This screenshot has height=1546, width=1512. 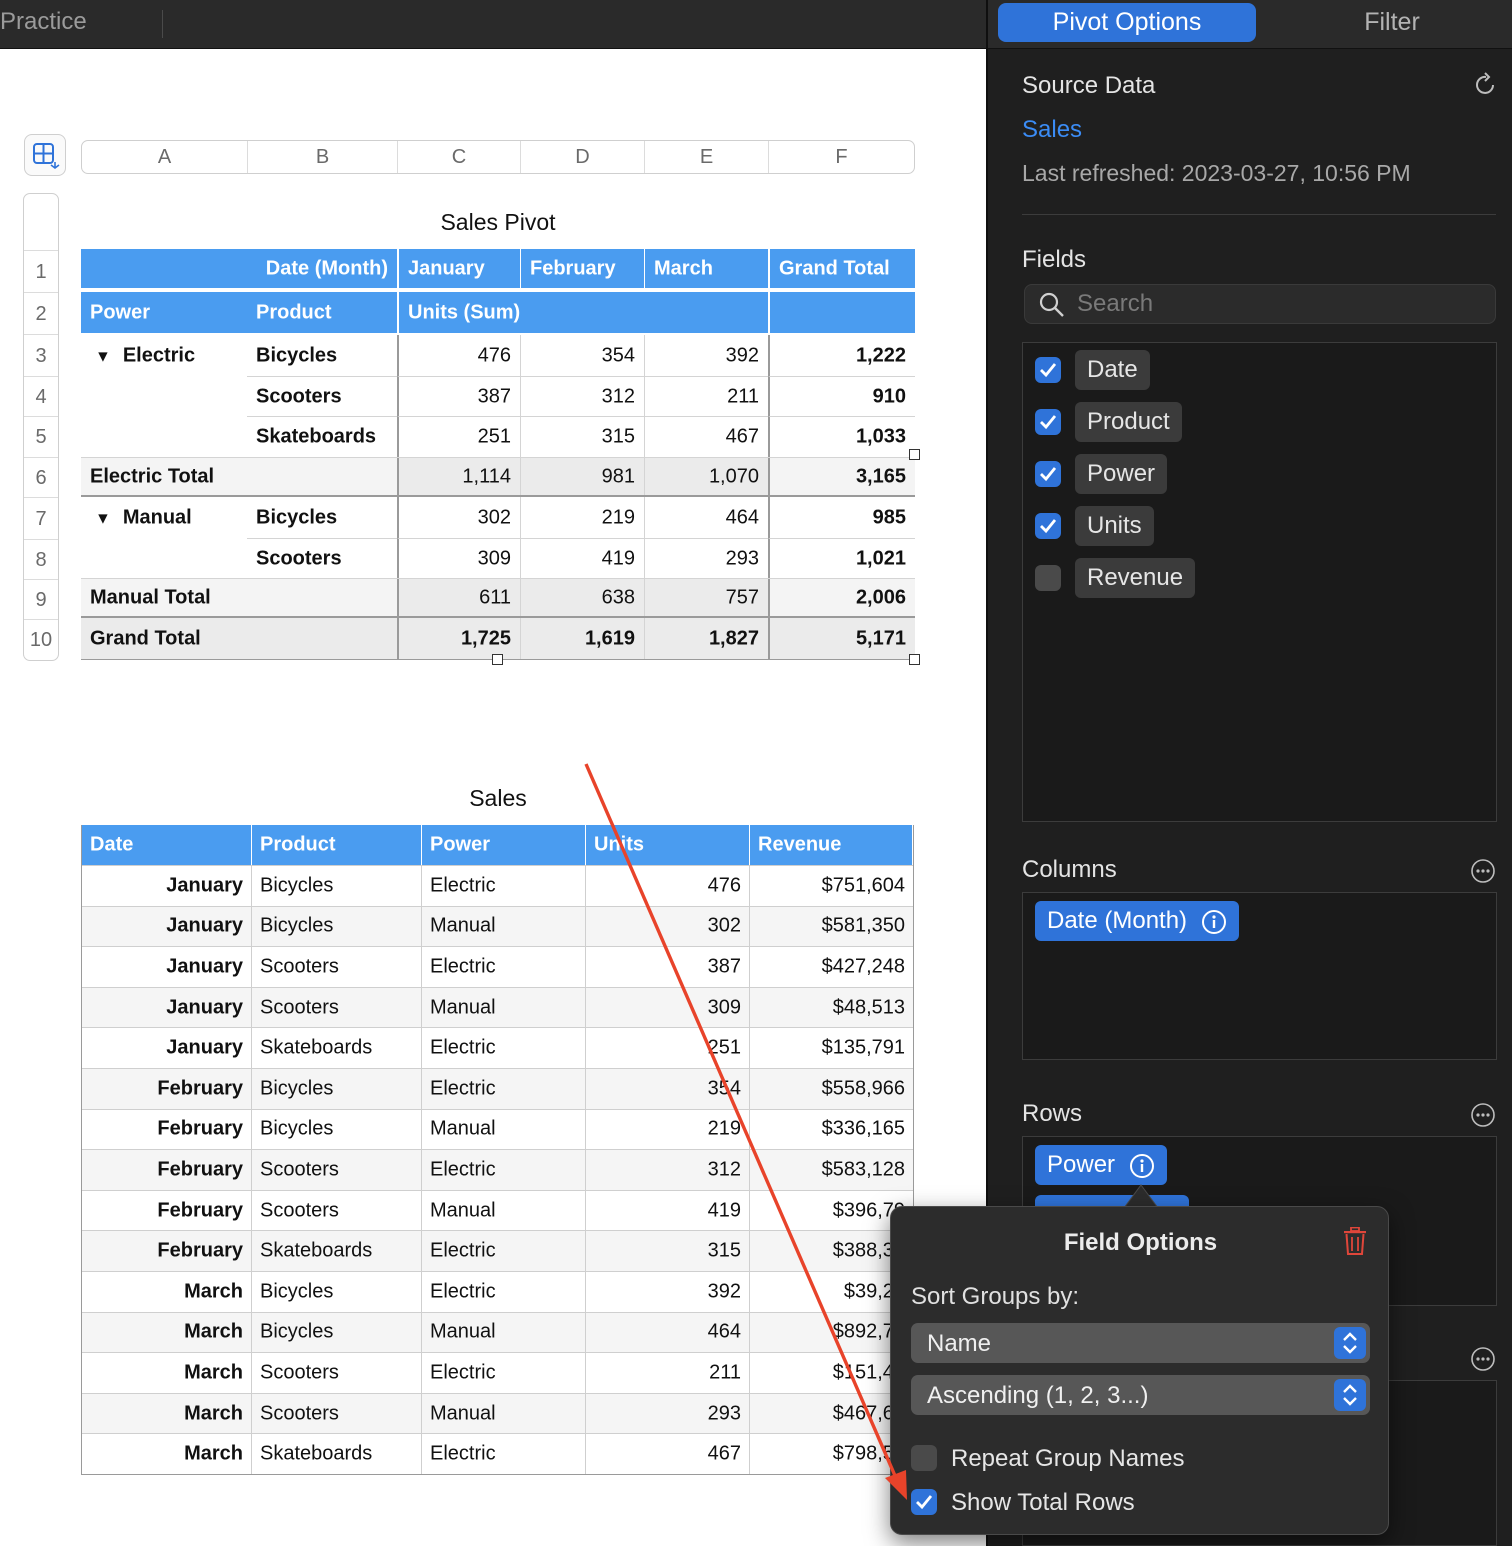 I want to click on sales-header-cell: Revenue, so click(x=831, y=845).